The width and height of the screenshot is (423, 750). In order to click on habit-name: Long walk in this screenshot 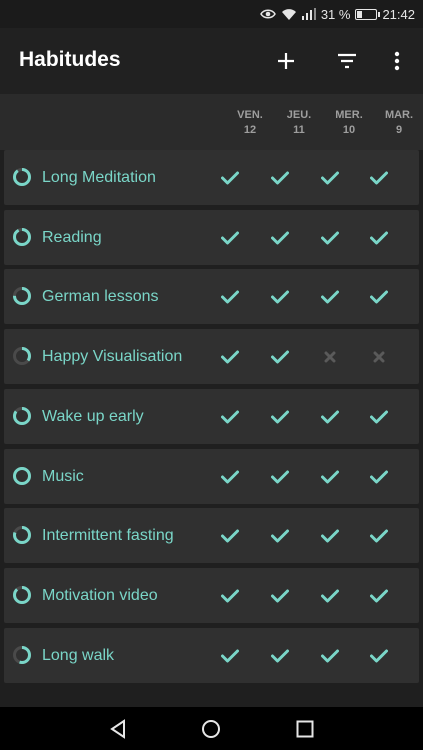, I will do `click(78, 655)`.